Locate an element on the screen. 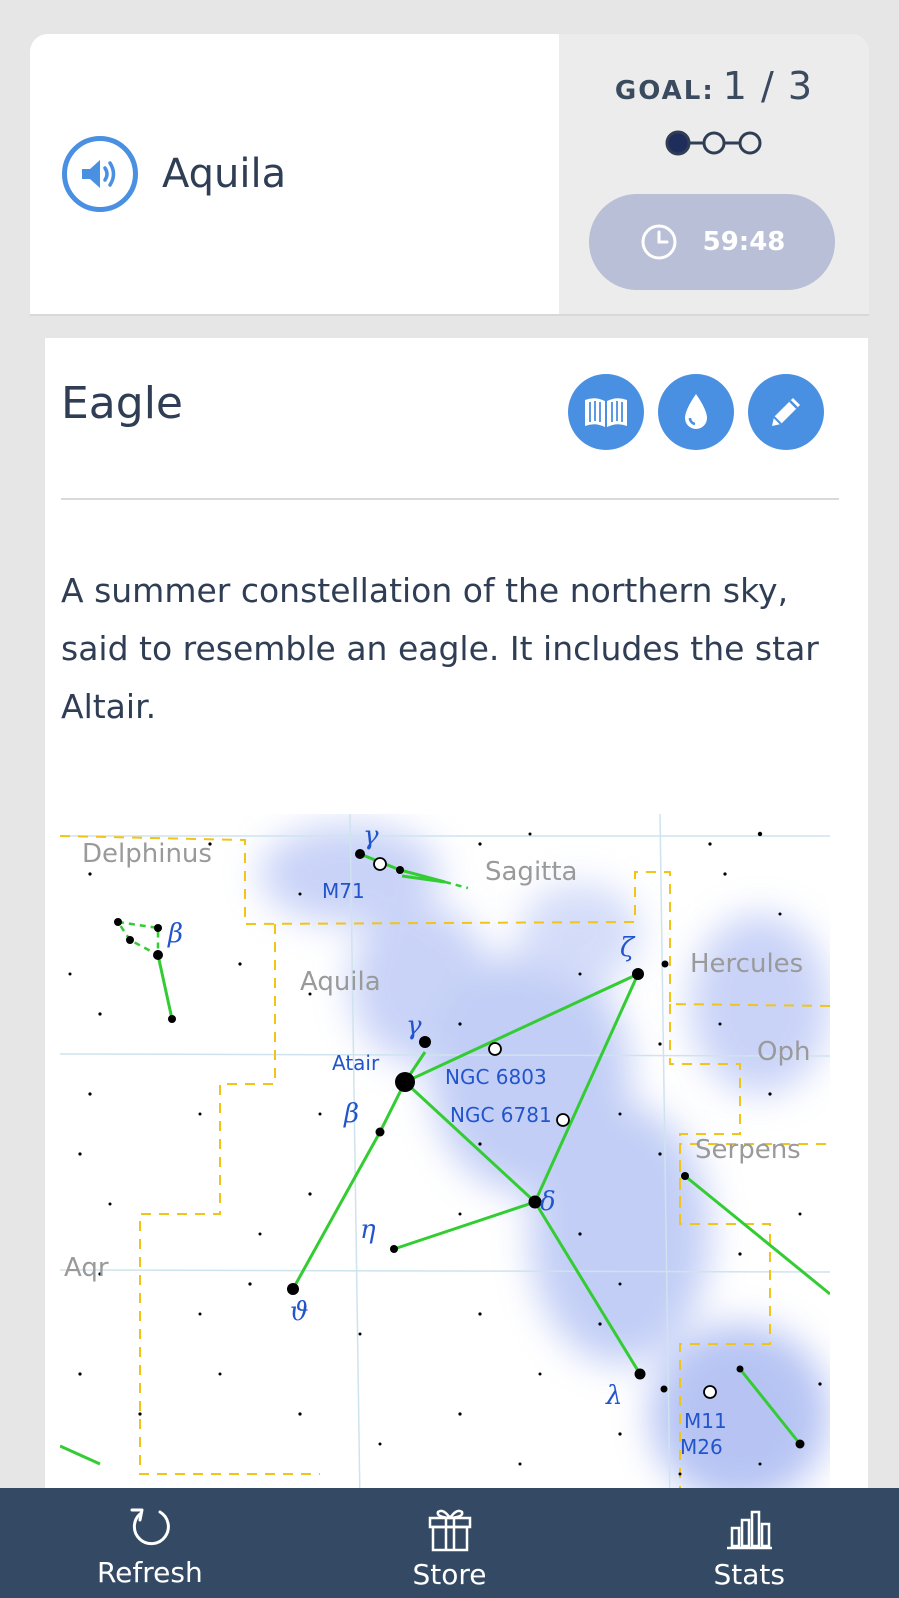  nav-stats-label: Stats is located at coordinates (749, 1574).